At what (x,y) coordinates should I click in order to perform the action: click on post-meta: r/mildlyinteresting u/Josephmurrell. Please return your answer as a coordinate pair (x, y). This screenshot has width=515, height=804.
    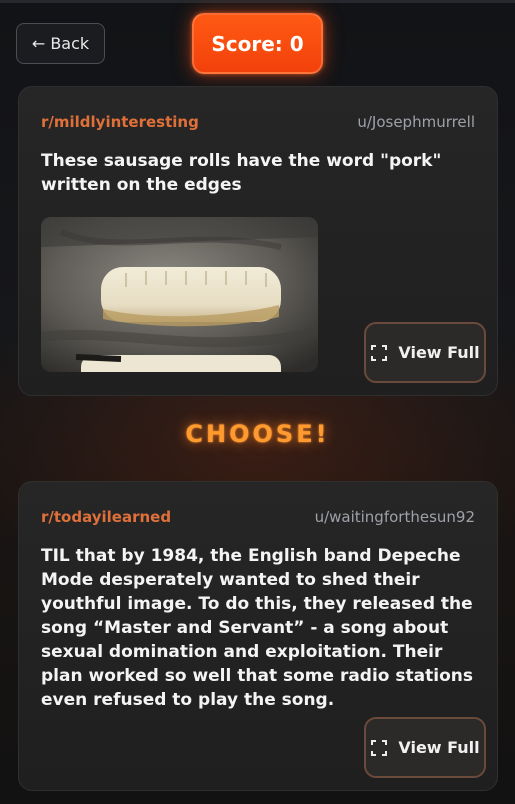
    Looking at the image, I should click on (258, 122).